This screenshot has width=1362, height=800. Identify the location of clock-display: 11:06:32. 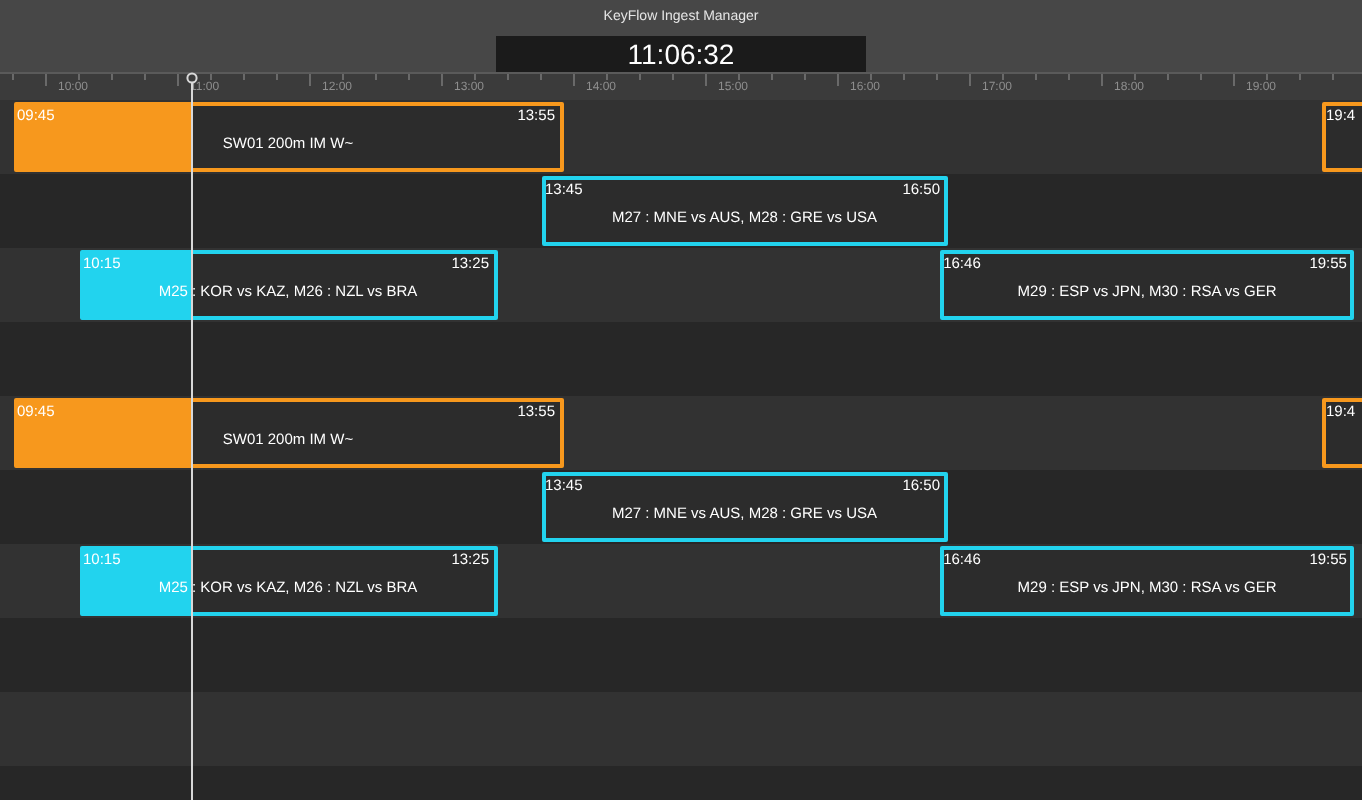
(681, 55).